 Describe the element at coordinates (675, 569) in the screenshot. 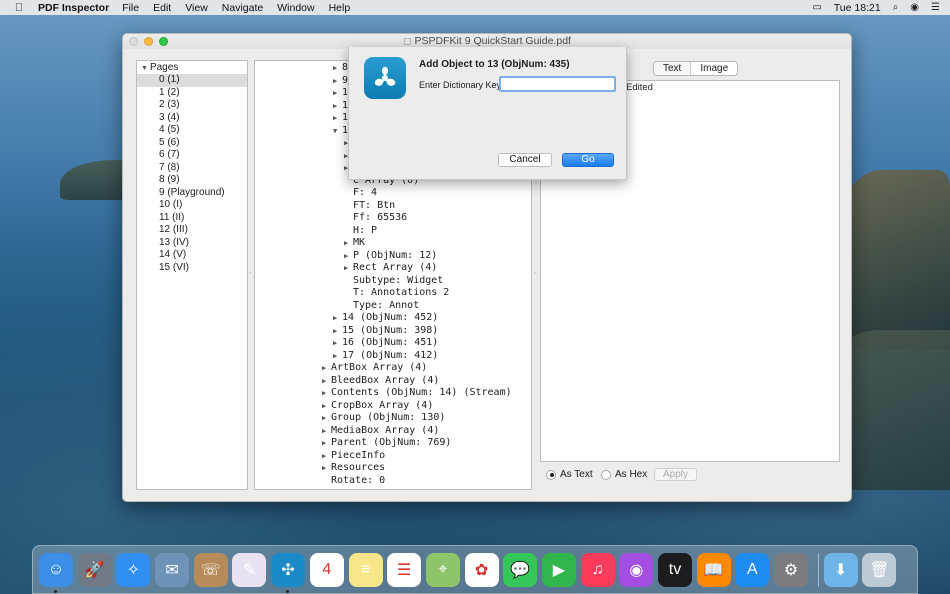

I see `apple-tv-icon: tv` at that location.